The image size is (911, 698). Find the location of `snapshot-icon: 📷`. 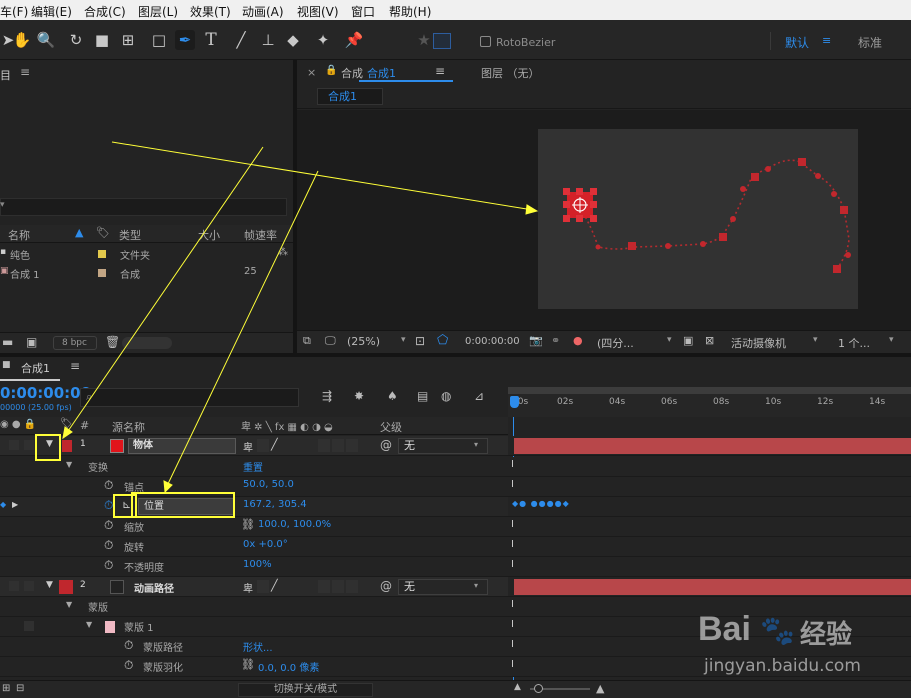

snapshot-icon: 📷 is located at coordinates (536, 340).